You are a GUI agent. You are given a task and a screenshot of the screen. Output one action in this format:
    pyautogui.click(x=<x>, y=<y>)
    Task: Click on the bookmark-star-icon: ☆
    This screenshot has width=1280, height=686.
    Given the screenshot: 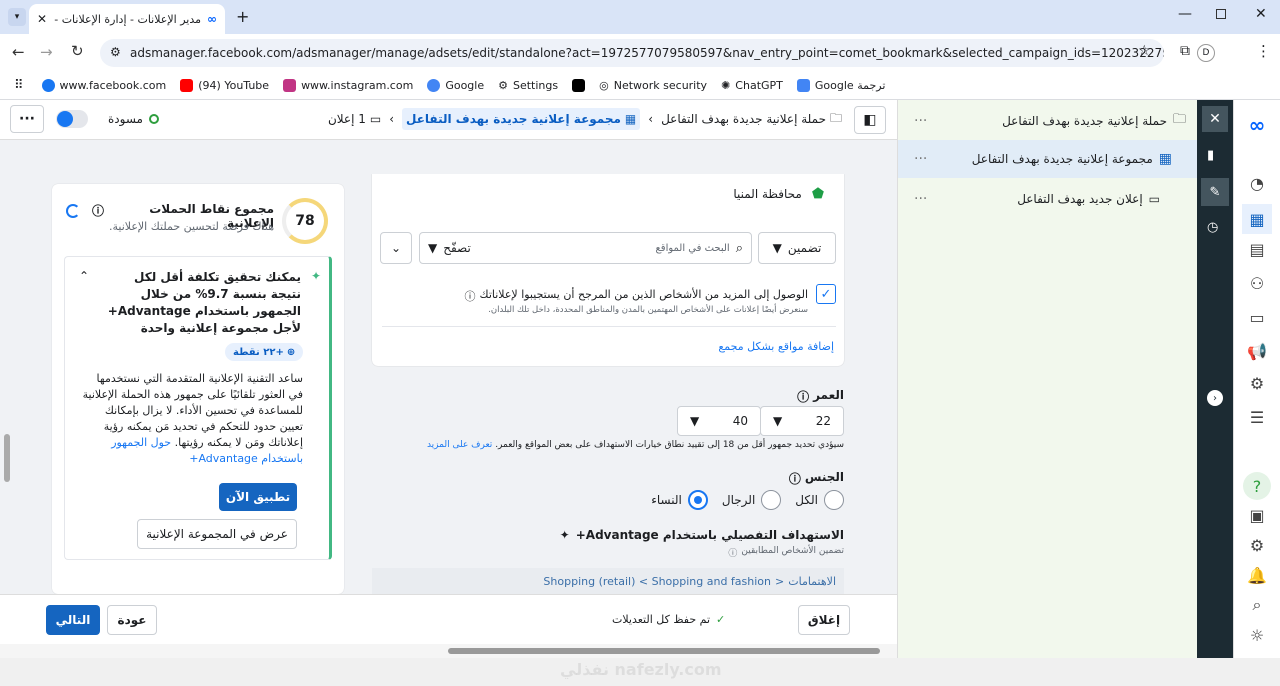 What is the action you would take?
    pyautogui.click(x=1144, y=51)
    